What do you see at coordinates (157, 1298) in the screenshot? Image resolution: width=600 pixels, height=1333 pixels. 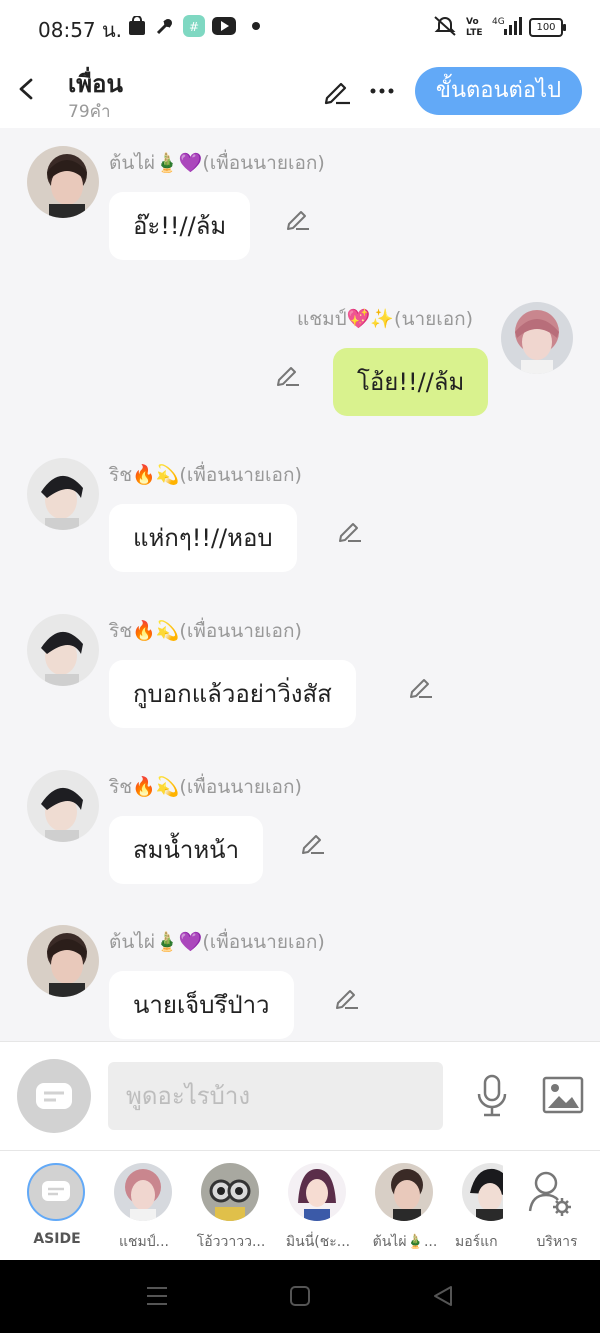 I see `menu-icon` at bounding box center [157, 1298].